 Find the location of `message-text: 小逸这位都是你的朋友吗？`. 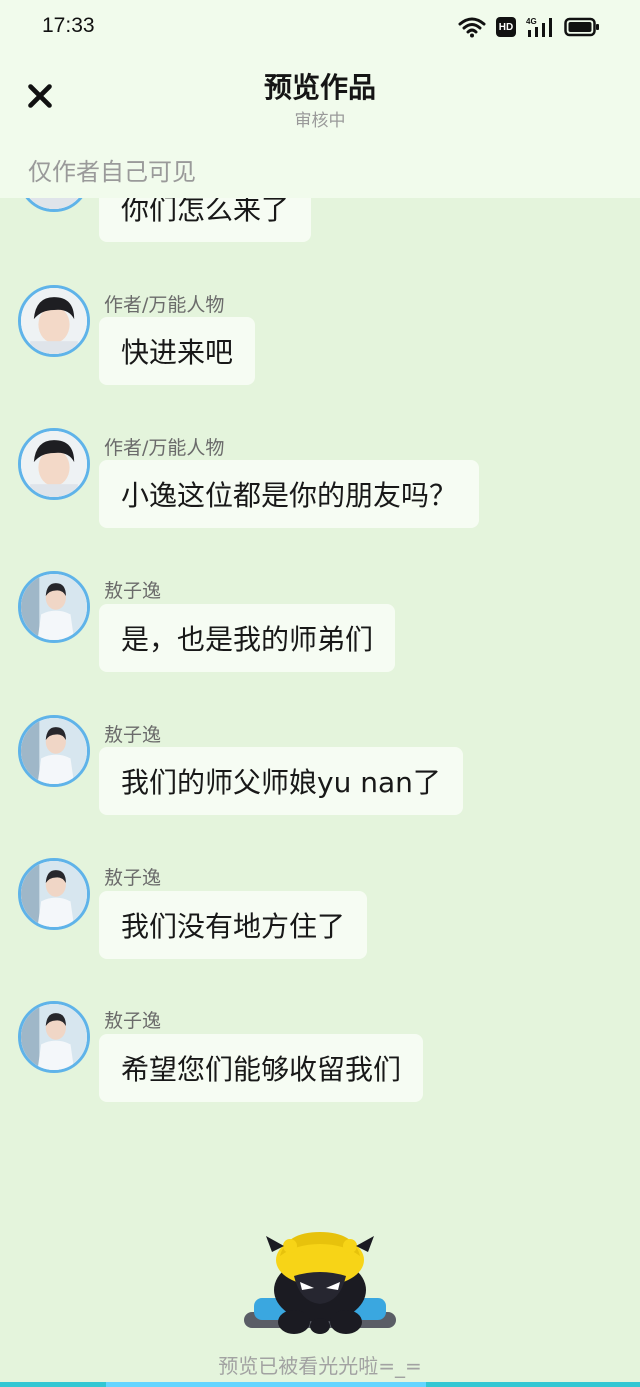

message-text: 小逸这位都是你的朋友吗？ is located at coordinates (289, 495).